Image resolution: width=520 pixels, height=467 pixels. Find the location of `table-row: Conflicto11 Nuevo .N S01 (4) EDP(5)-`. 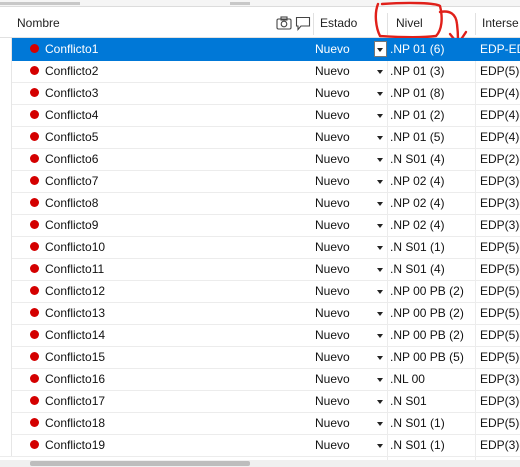

table-row: Conflicto11 Nuevo .N S01 (4) EDP(5)- is located at coordinates (260, 269).